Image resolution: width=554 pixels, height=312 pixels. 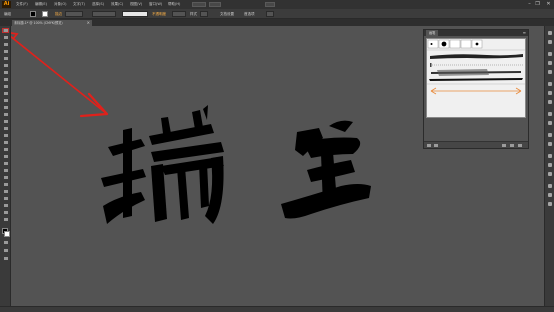 I want to click on dock-align-icon, so click(x=550, y=156).